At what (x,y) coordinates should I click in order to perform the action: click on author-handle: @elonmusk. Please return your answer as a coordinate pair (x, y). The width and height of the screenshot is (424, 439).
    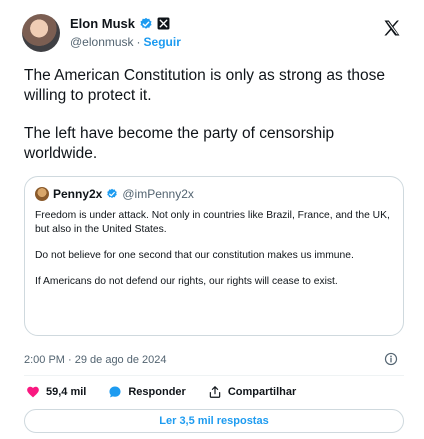
    Looking at the image, I should click on (102, 42).